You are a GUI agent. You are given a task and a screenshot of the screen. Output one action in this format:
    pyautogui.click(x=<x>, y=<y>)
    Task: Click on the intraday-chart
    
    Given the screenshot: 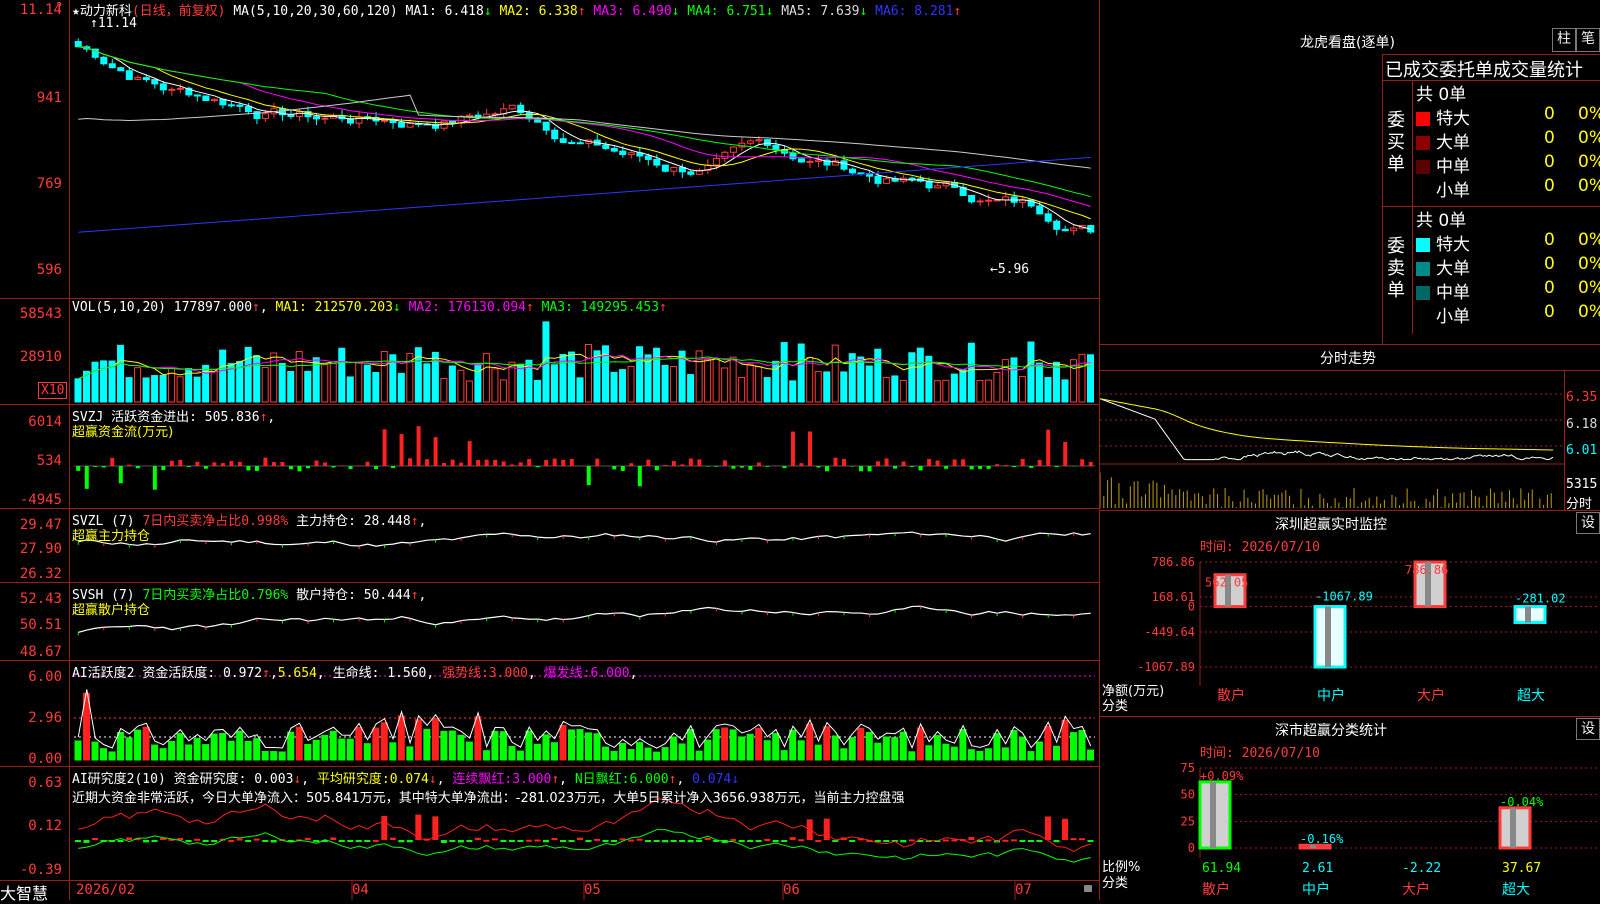 What is the action you would take?
    pyautogui.click(x=1332, y=440)
    